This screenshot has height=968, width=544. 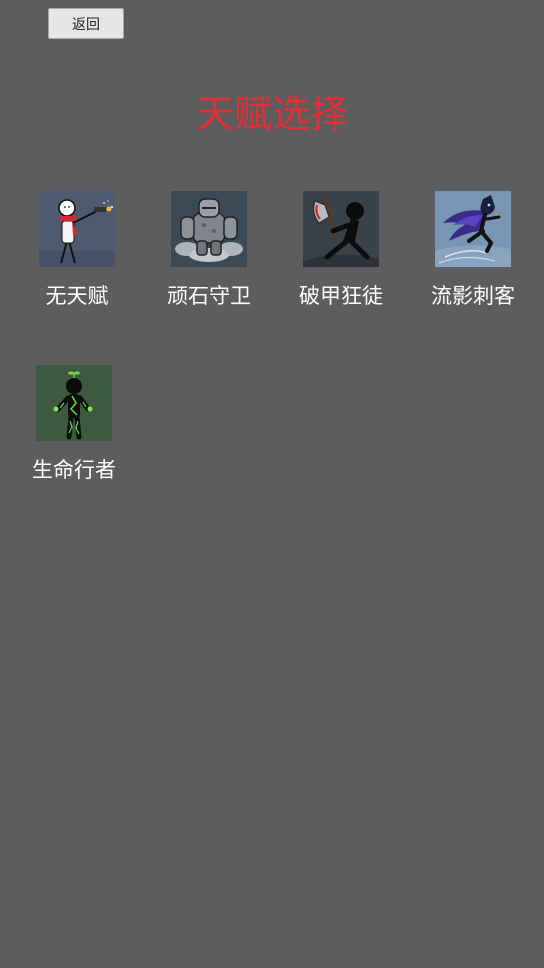 What do you see at coordinates (209, 296) in the screenshot?
I see `talent-label: 顽石守卫` at bounding box center [209, 296].